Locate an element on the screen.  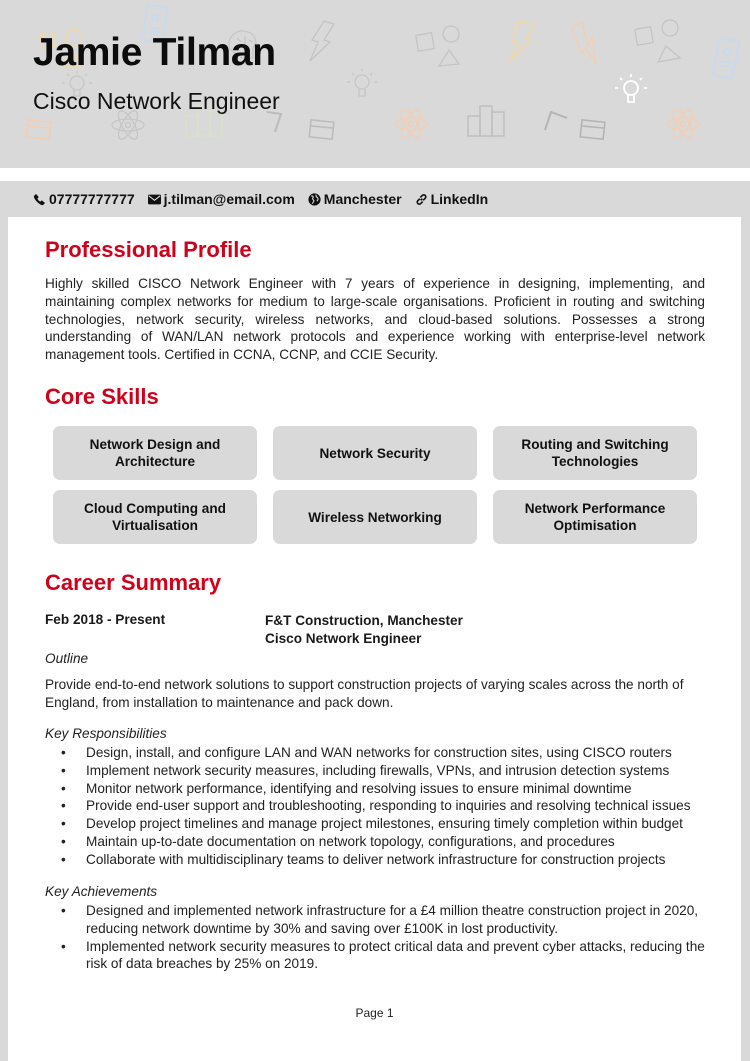
achievements-label: Key Achievements is located at coordinates (101, 891).